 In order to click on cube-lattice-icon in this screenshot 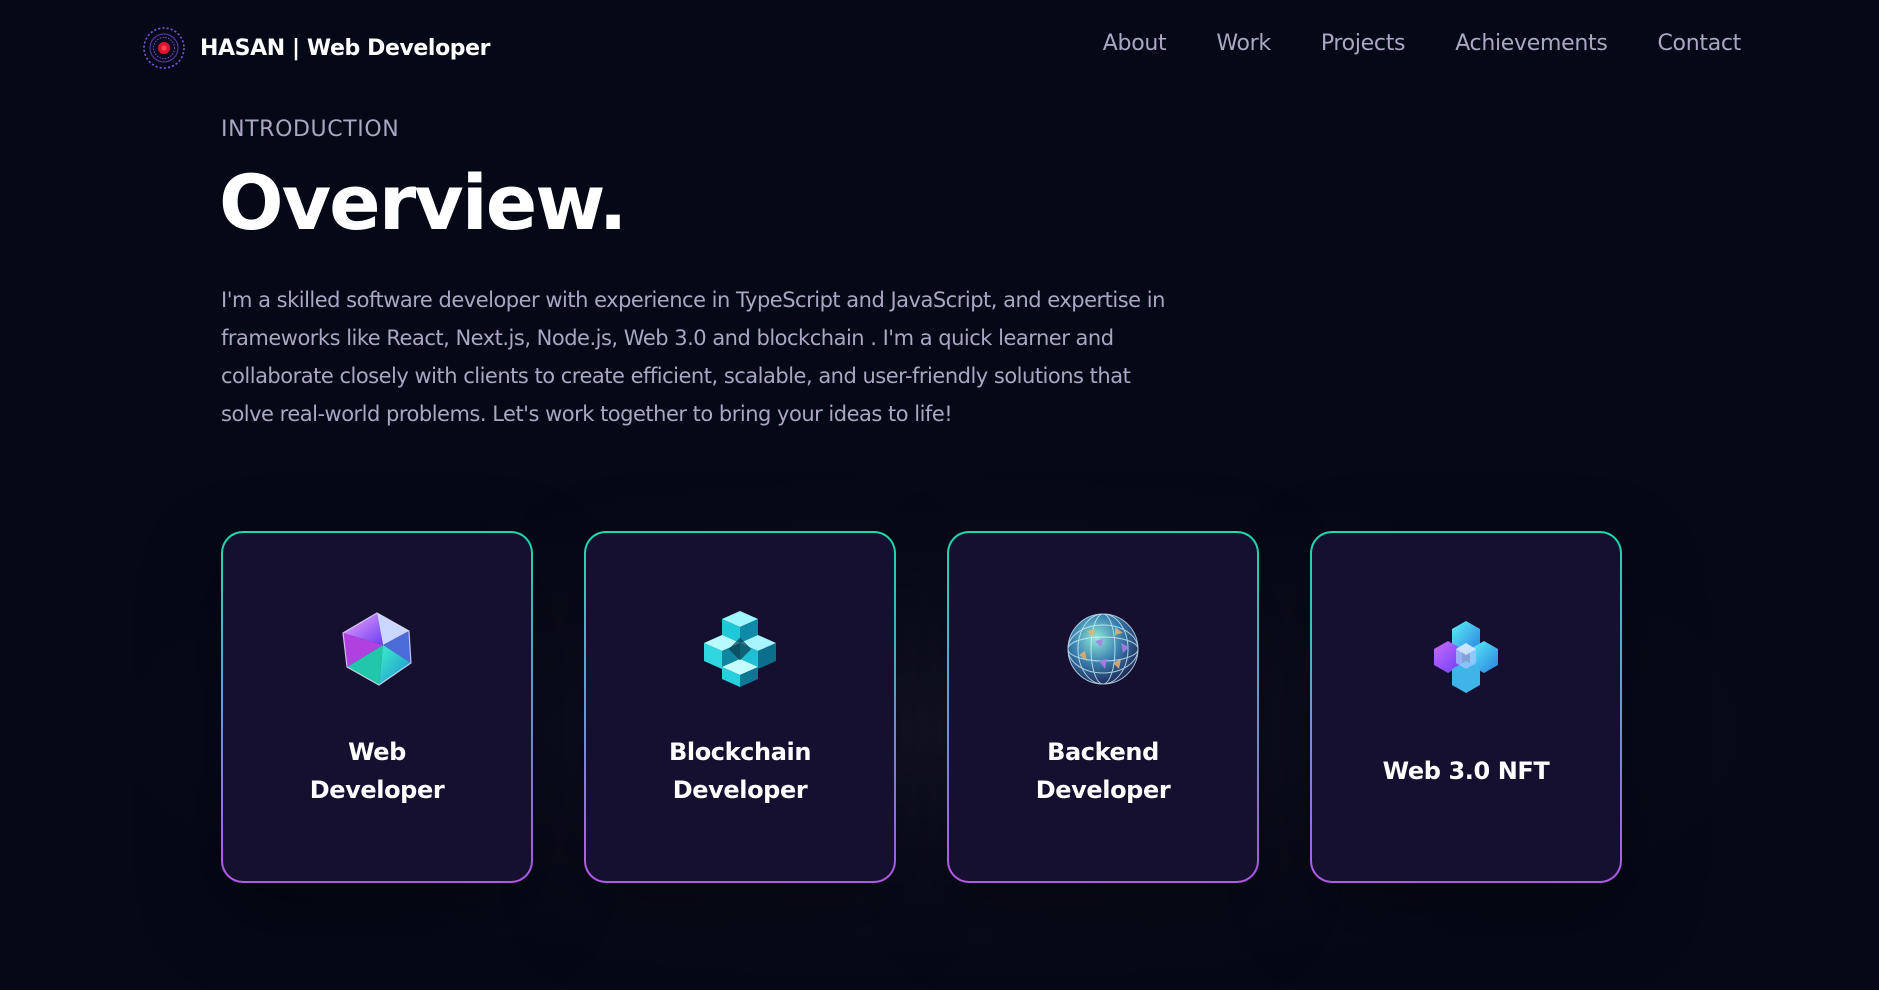, I will do `click(740, 649)`.